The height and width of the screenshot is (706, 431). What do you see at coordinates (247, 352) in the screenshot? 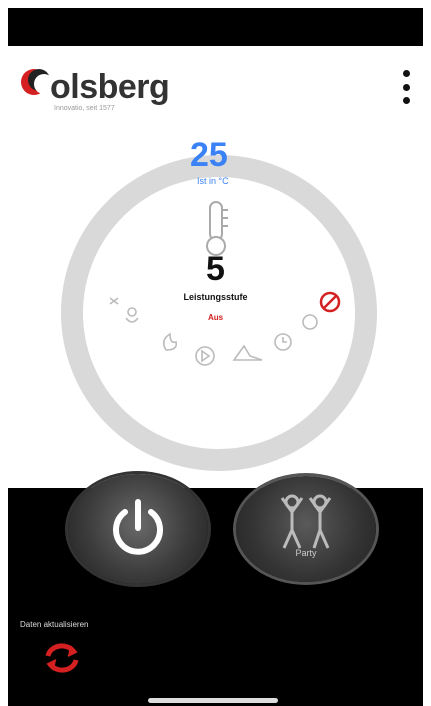
I see `shoe-icon` at bounding box center [247, 352].